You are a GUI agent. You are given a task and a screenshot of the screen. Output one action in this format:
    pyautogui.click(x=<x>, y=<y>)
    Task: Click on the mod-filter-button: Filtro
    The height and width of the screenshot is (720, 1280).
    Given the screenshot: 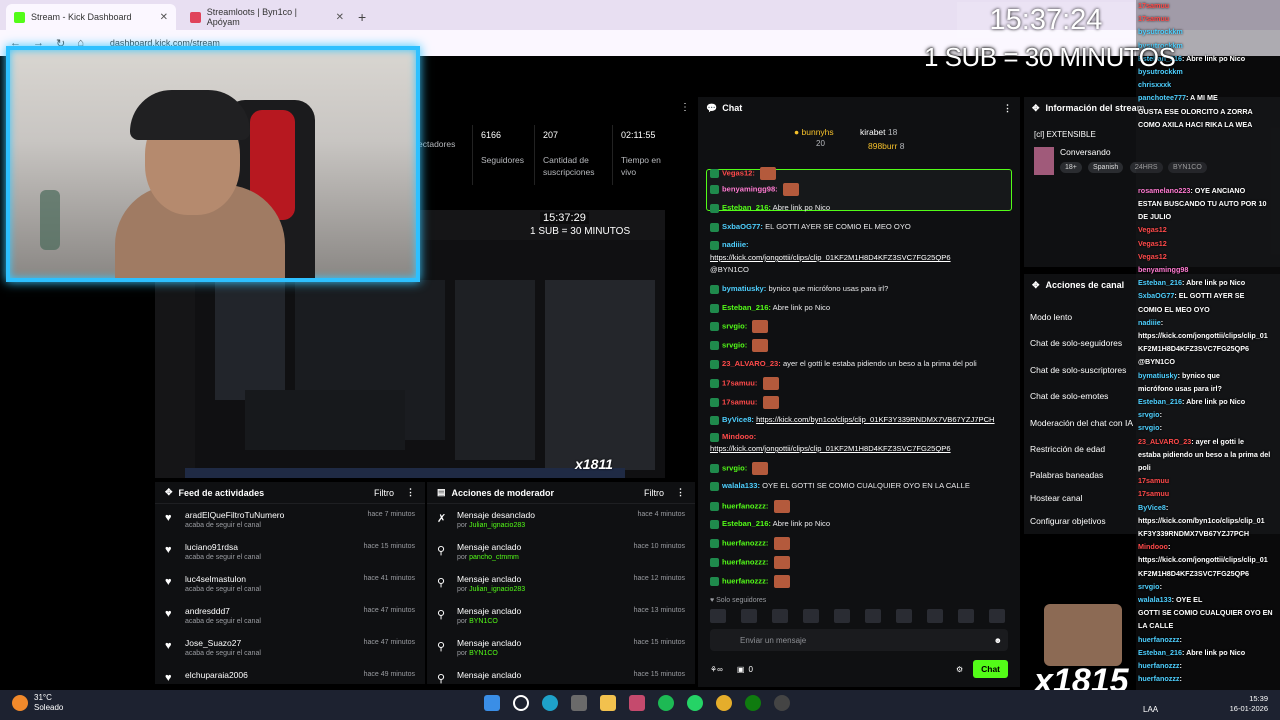 What is the action you would take?
    pyautogui.click(x=654, y=493)
    